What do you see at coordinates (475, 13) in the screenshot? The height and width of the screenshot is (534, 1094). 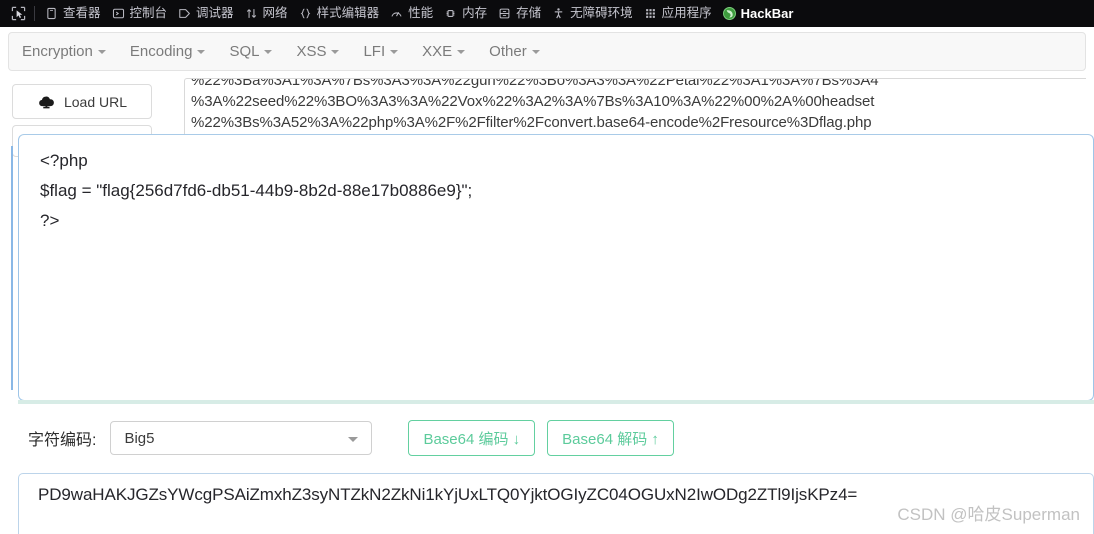 I see `devtools-tab-label: 内存` at bounding box center [475, 13].